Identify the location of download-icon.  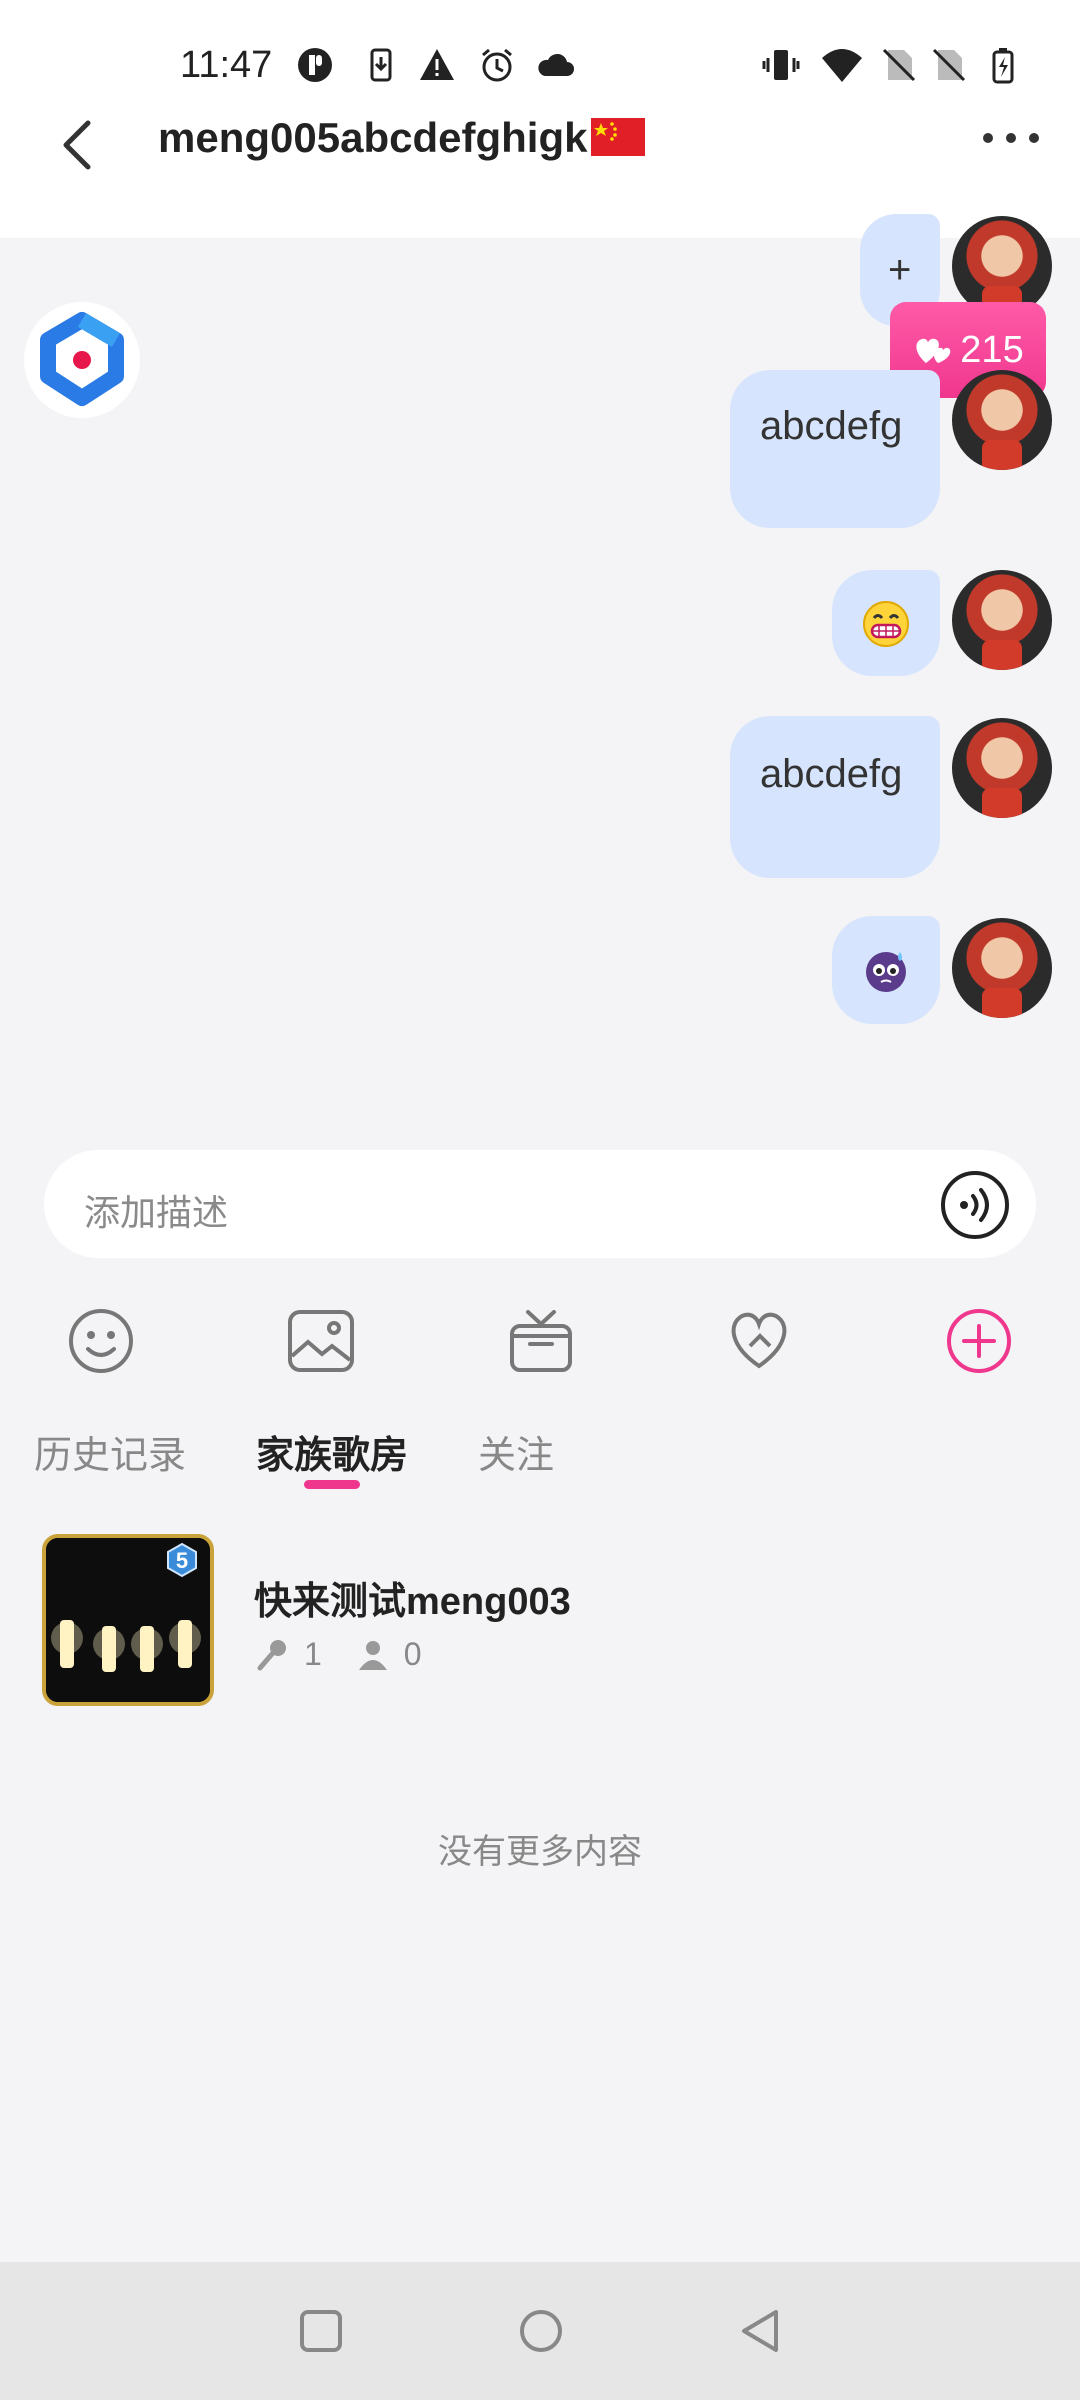
(381, 65).